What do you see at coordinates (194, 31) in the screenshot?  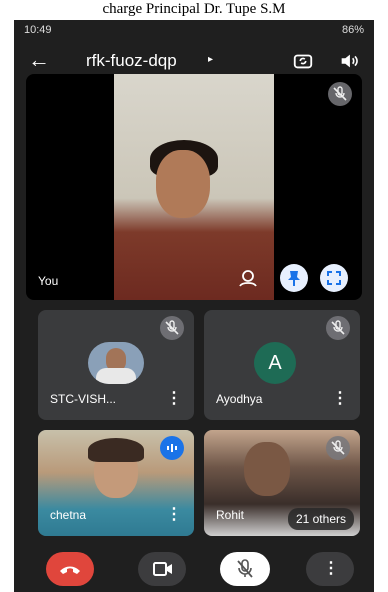 I see `status-bar: 10:49 86%` at bounding box center [194, 31].